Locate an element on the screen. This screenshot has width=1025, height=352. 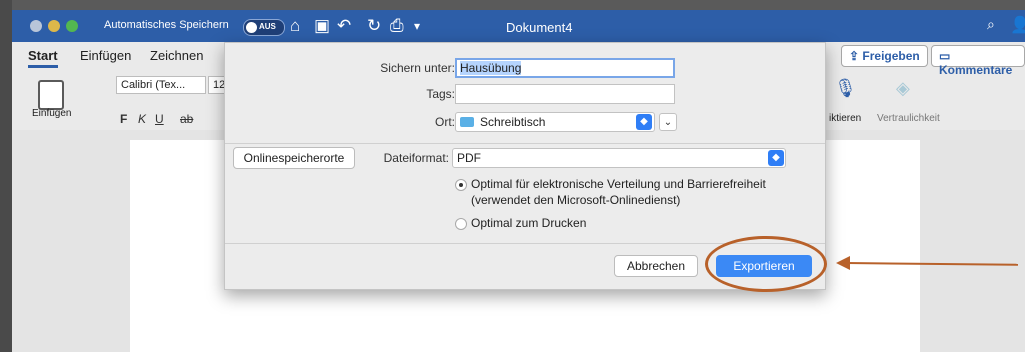
share-icon: ⇪ is located at coordinates (856, 56).